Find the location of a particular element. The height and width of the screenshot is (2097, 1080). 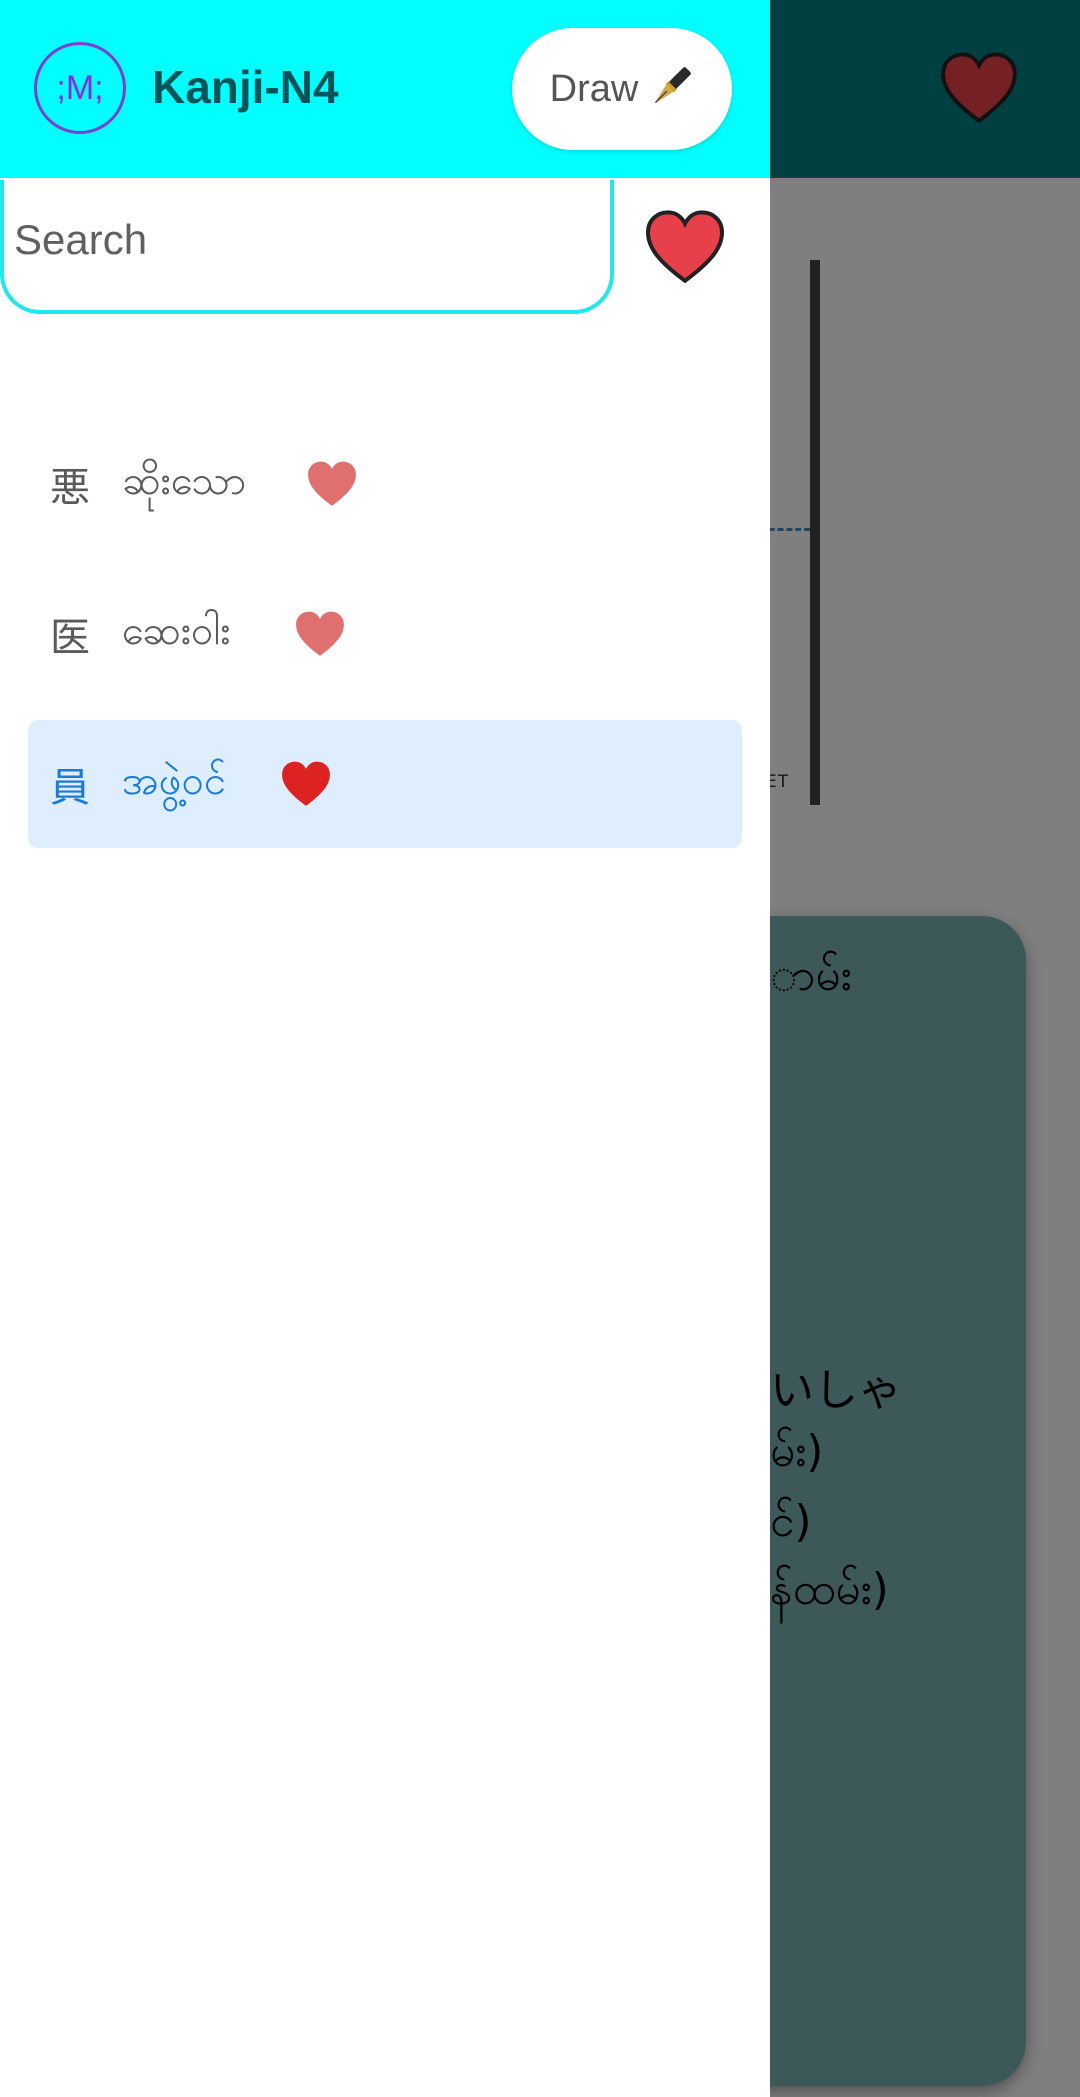

item-kanji: 員 is located at coordinates (70, 788).